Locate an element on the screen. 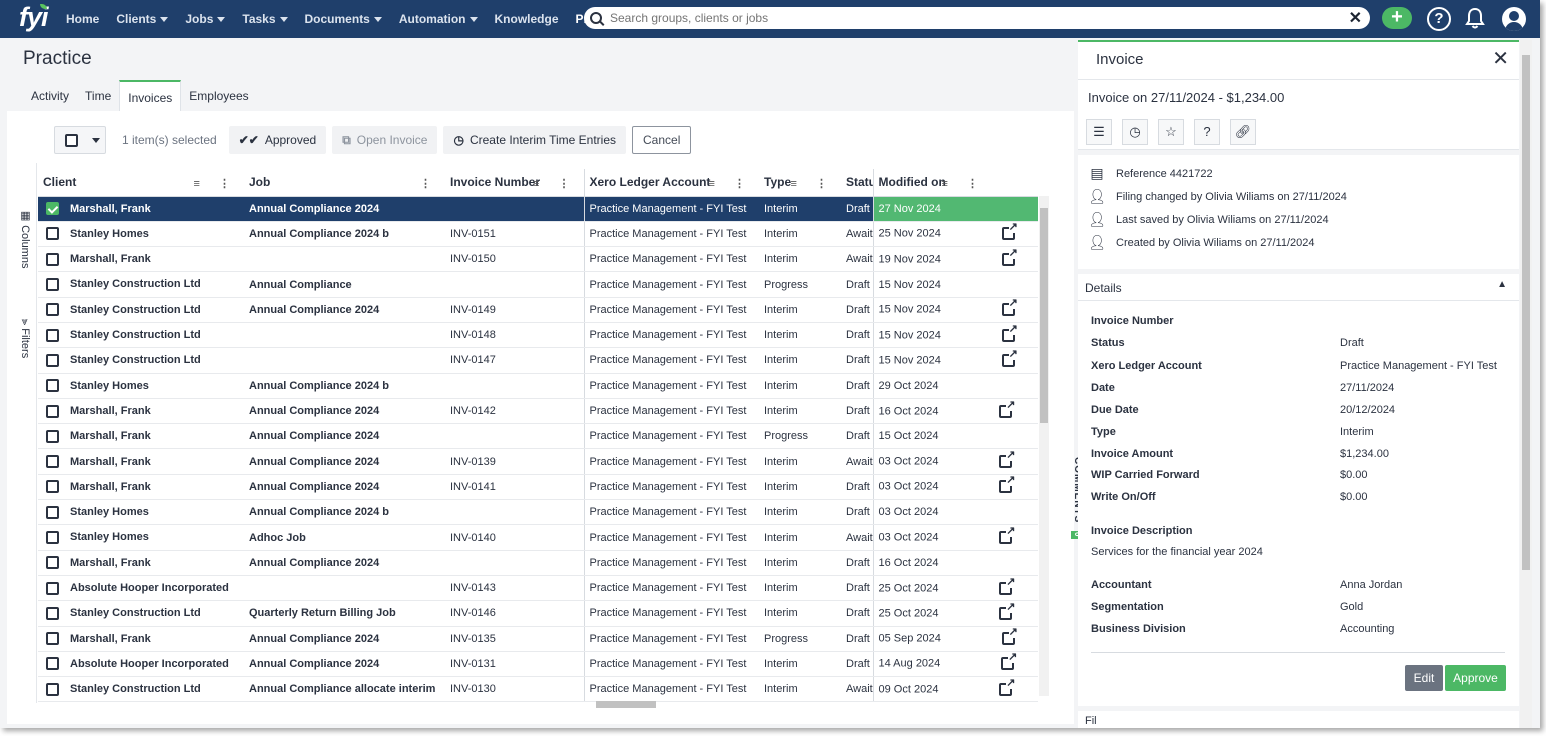 Image resolution: width=1546 pixels, height=736 pixels. close-icon: ✕ is located at coordinates (1500, 58).